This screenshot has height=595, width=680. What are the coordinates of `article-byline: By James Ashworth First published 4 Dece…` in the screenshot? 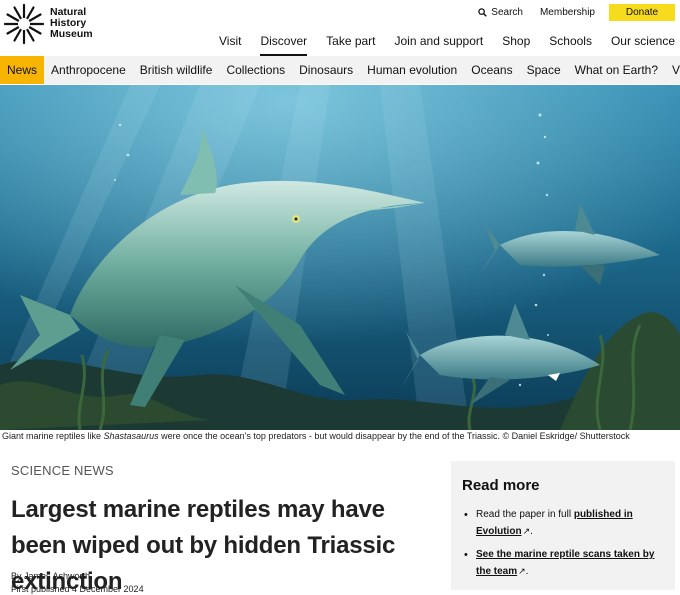 It's located at (77, 582).